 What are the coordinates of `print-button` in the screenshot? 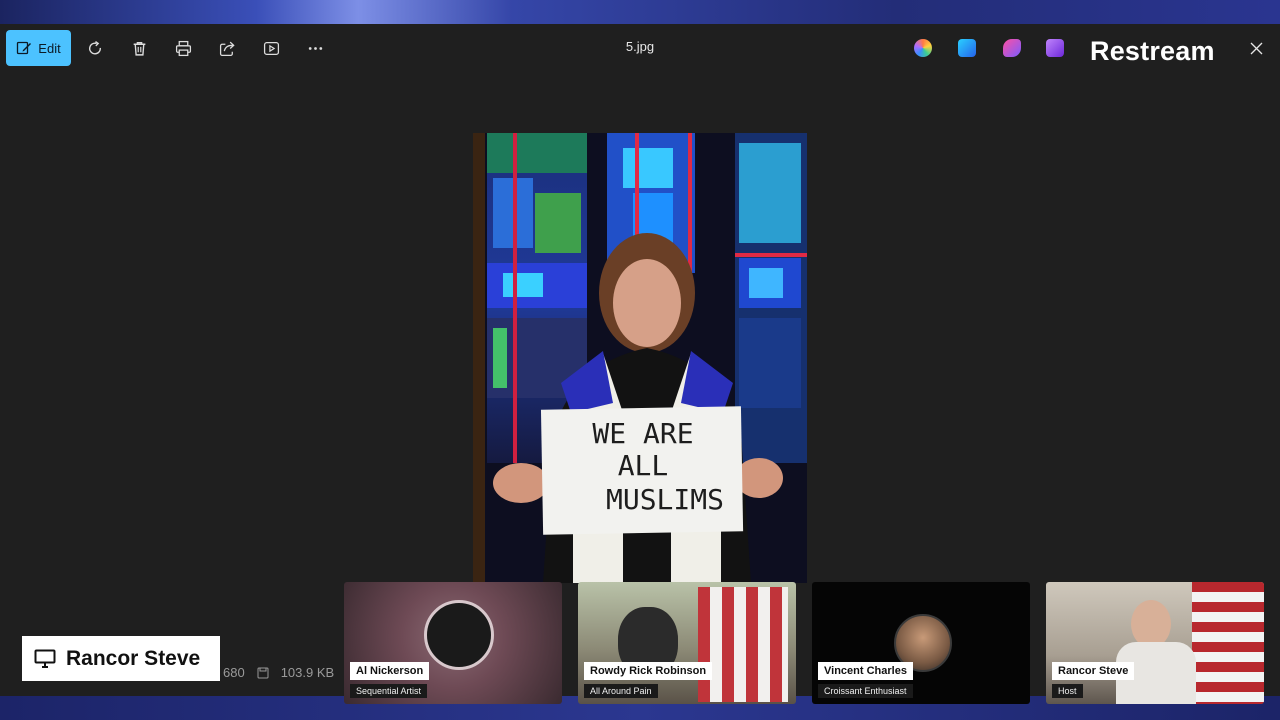 It's located at (183, 48).